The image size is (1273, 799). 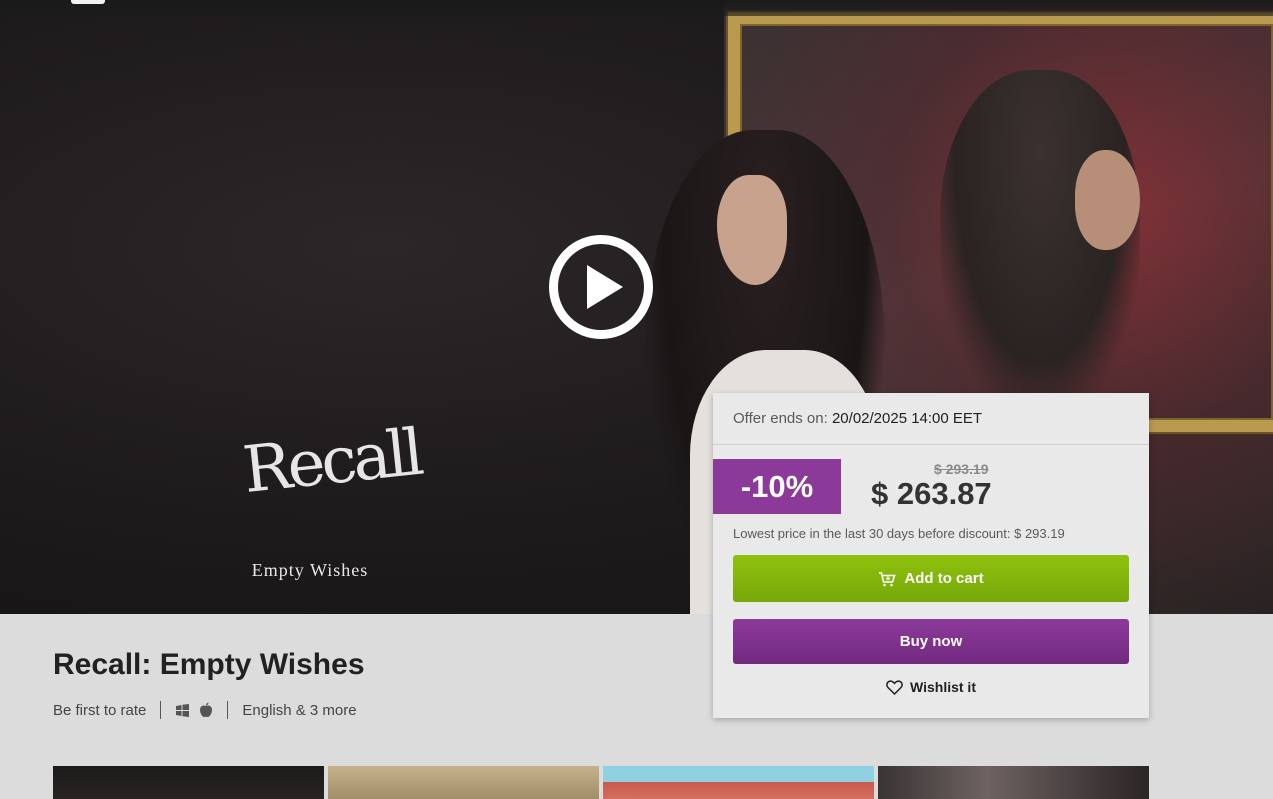 What do you see at coordinates (887, 578) in the screenshot?
I see `cart-icon` at bounding box center [887, 578].